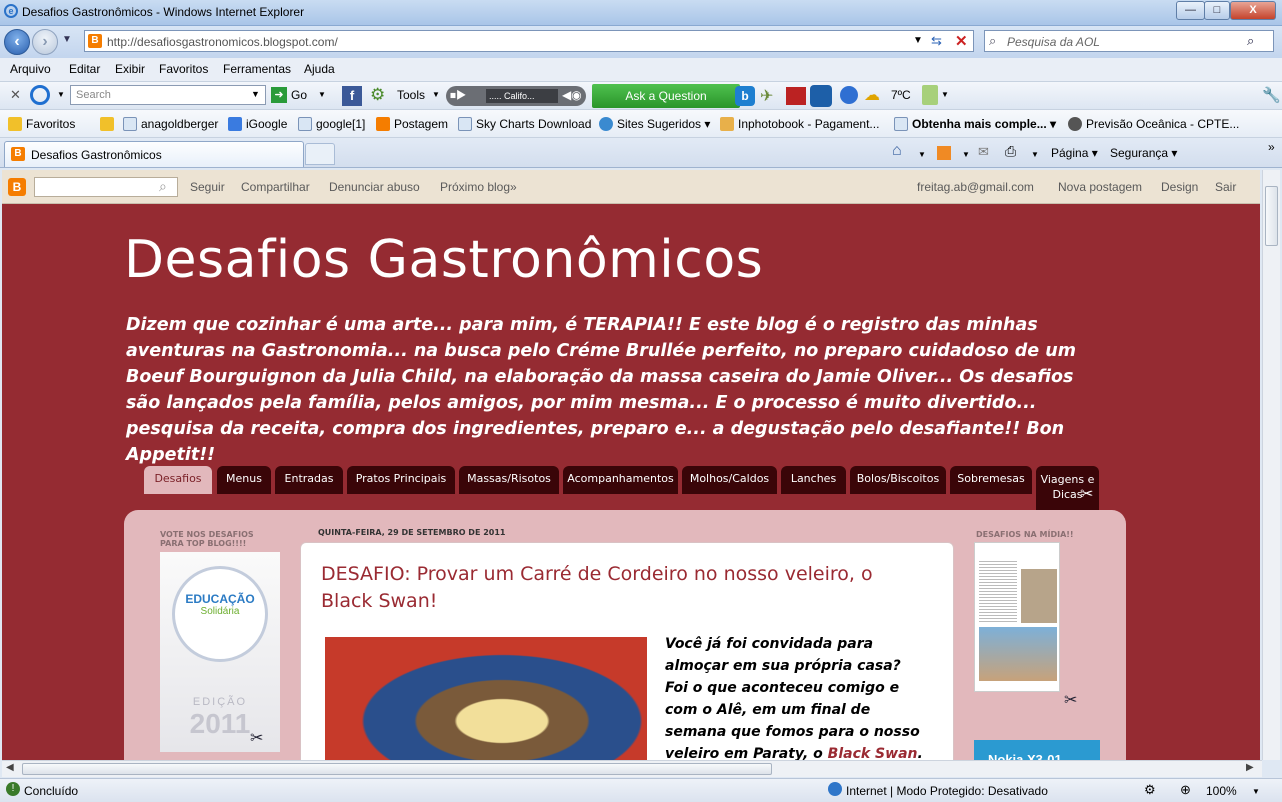 The width and height of the screenshot is (1282, 802). Describe the element at coordinates (1143, 153) in the screenshot. I see `security-menu: Segurança ▾` at that location.